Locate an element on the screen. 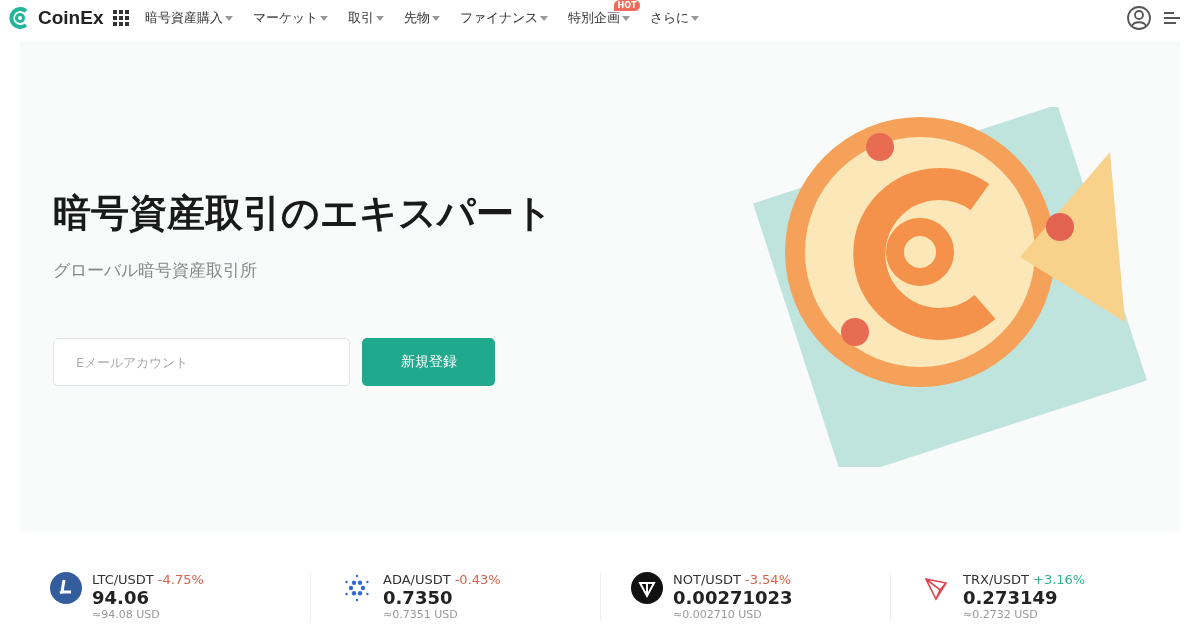 The width and height of the screenshot is (1200, 644). trading-pair: NOT/USDT is located at coordinates (707, 579).